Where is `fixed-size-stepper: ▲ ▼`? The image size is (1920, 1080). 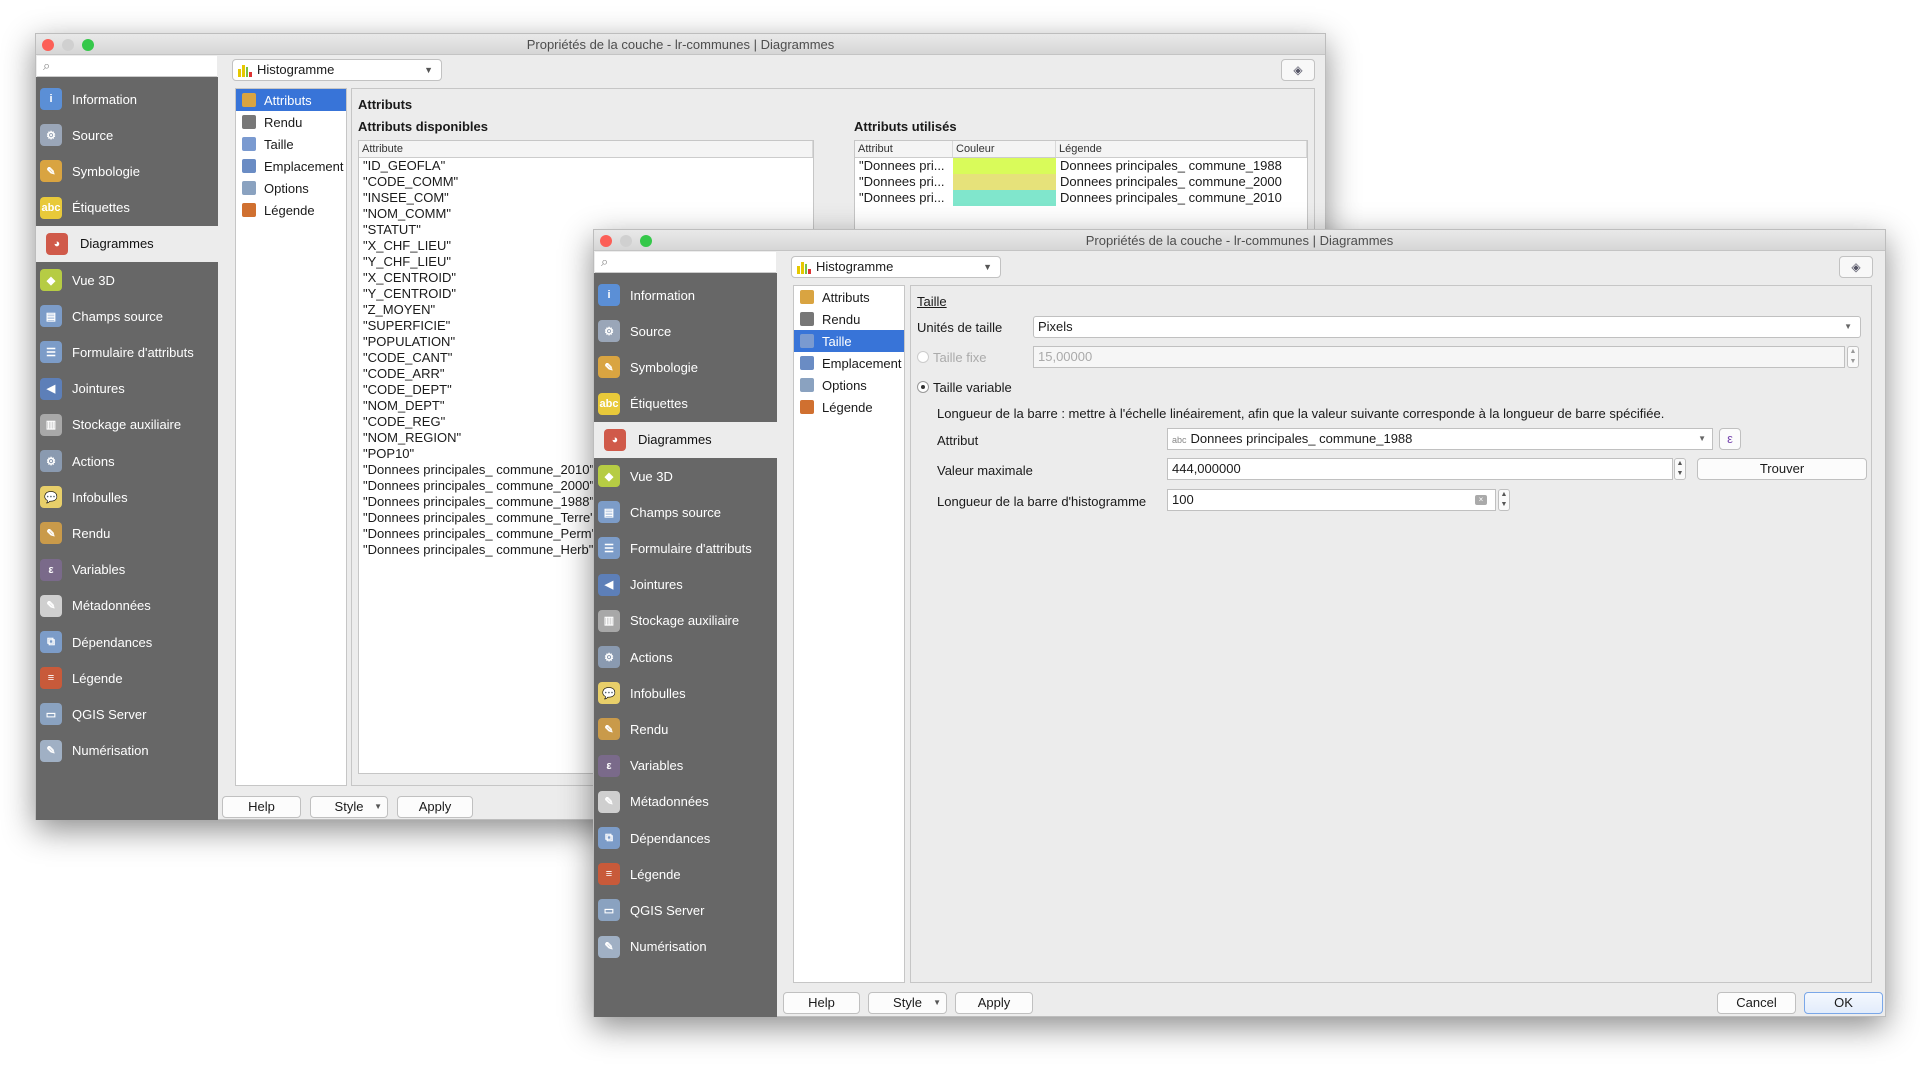 fixed-size-stepper: ▲ ▼ is located at coordinates (1853, 357).